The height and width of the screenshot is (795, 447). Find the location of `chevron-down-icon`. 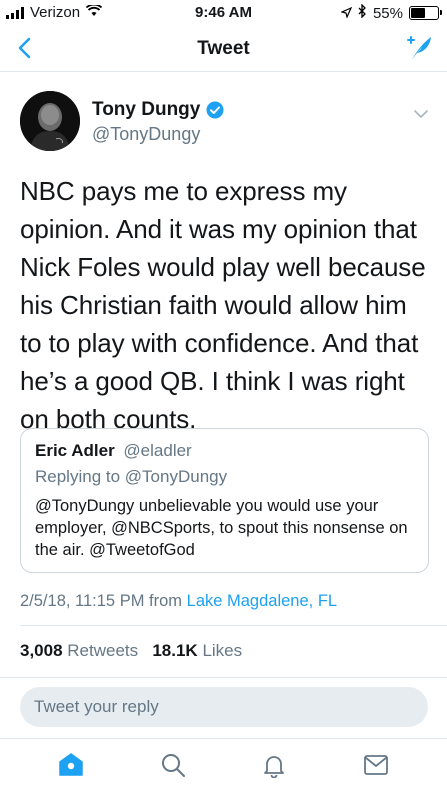

chevron-down-icon is located at coordinates (421, 114).